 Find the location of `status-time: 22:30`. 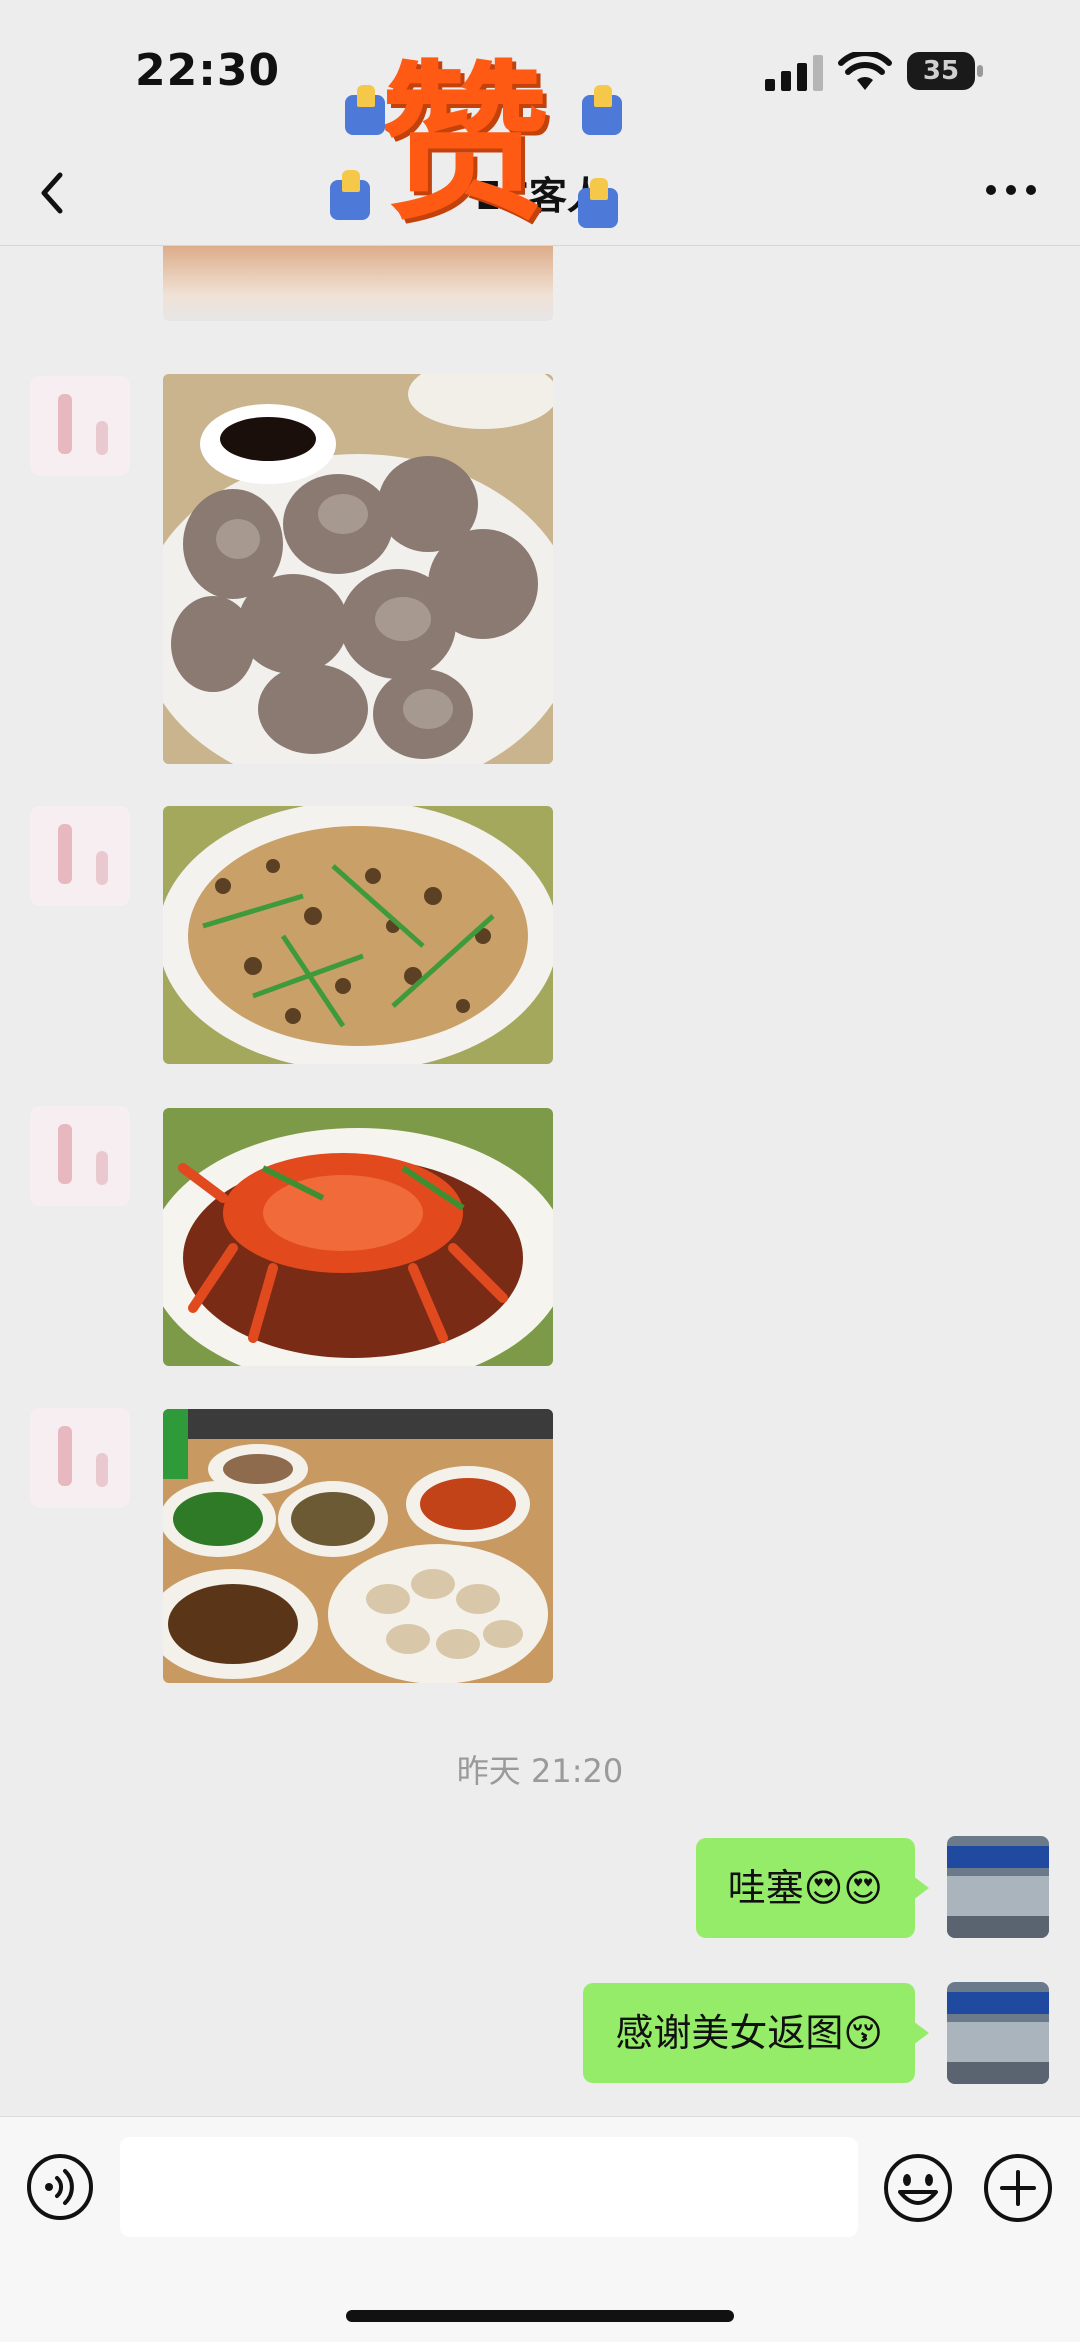

status-time: 22:30 is located at coordinates (208, 70).